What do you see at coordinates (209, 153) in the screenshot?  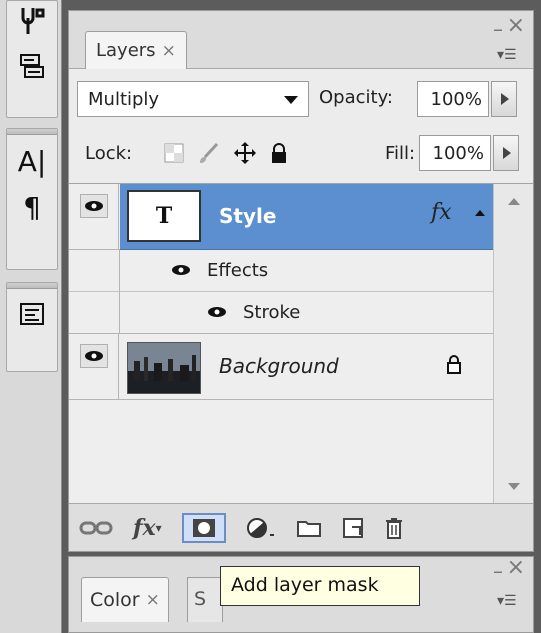 I see `lock-brush-icon` at bounding box center [209, 153].